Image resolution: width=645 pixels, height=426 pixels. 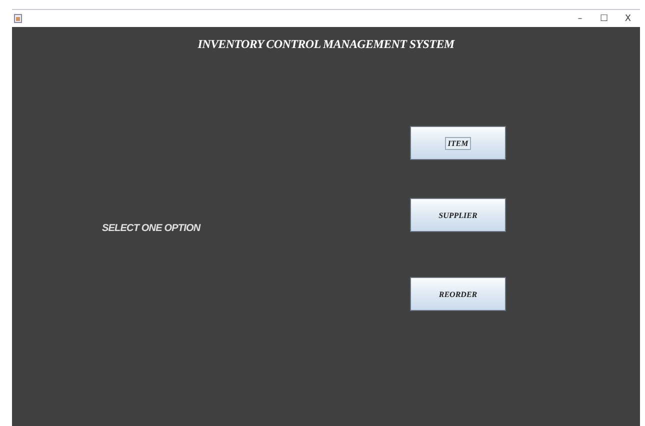 What do you see at coordinates (458, 143) in the screenshot?
I see `option-button: ITEM` at bounding box center [458, 143].